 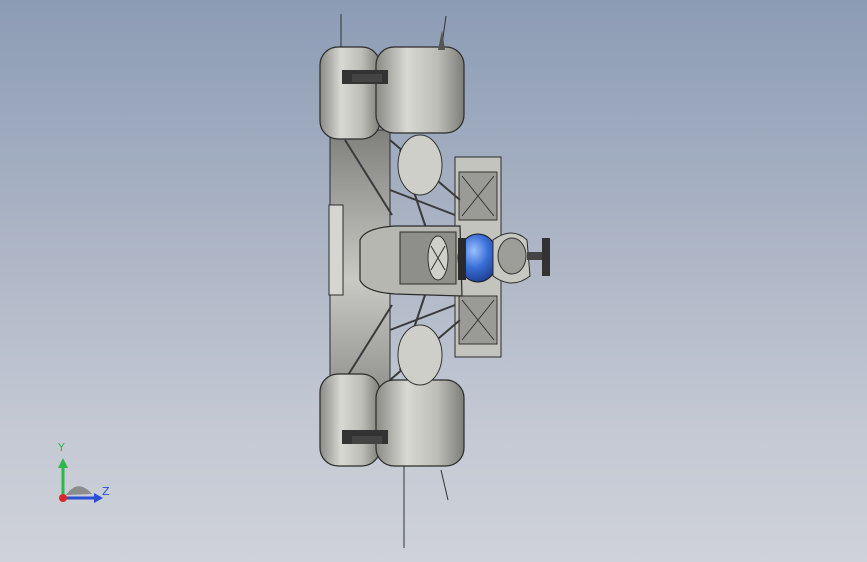 I want to click on rear-tire-top, so click(x=350, y=93).